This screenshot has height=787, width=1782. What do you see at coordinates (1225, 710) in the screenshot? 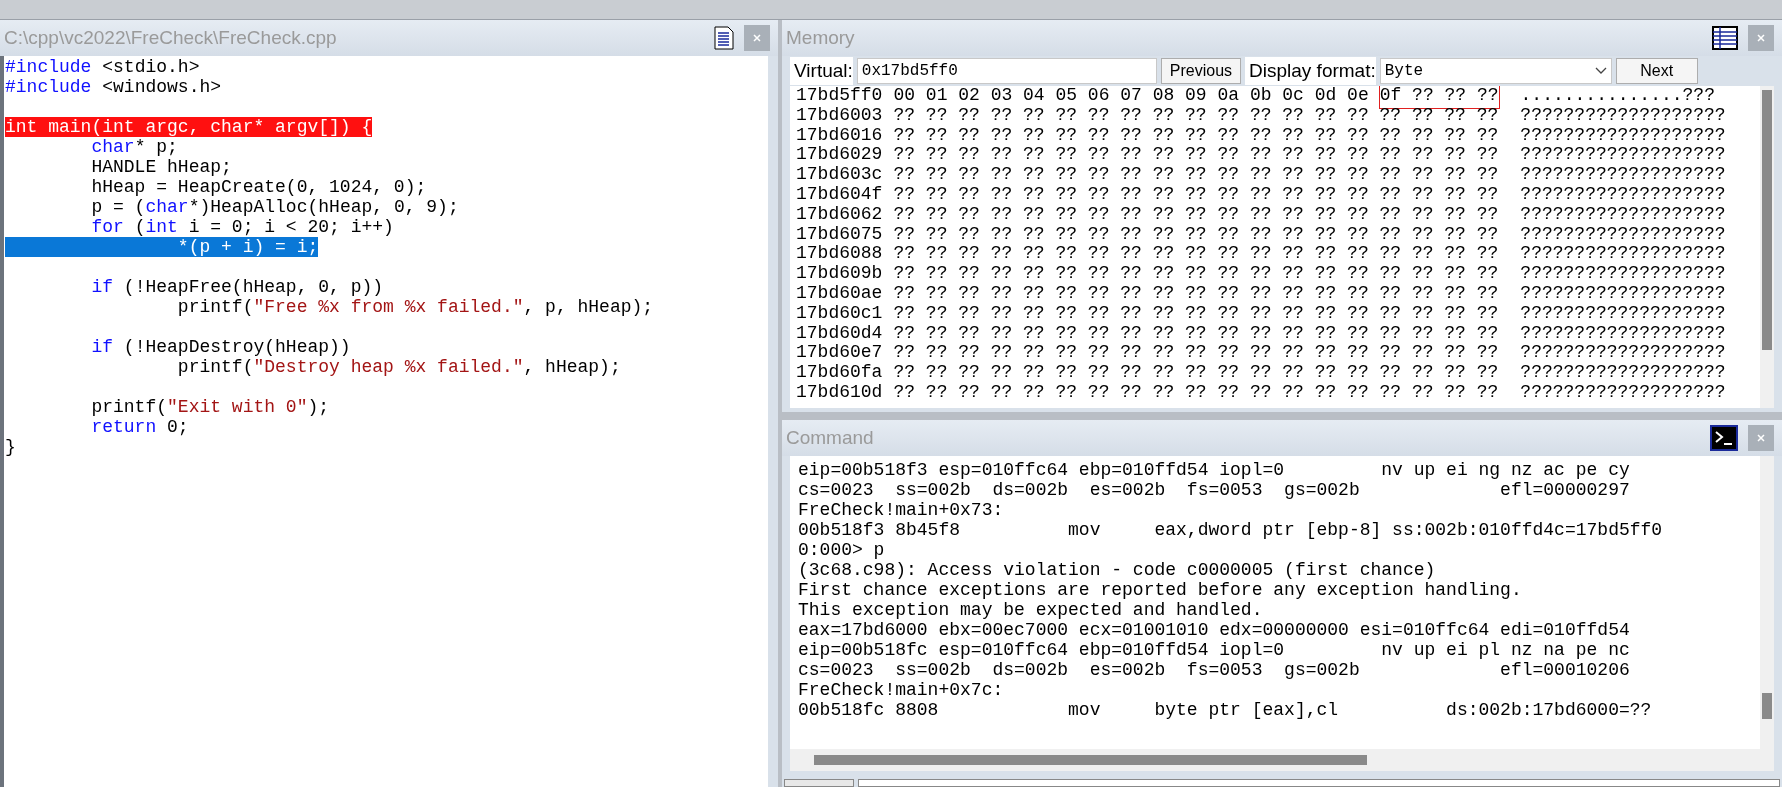
I see `command-output-line: 00b518fc 8808 mov byte ptr [eax],cl ds:002b:17bd6000=??` at bounding box center [1225, 710].